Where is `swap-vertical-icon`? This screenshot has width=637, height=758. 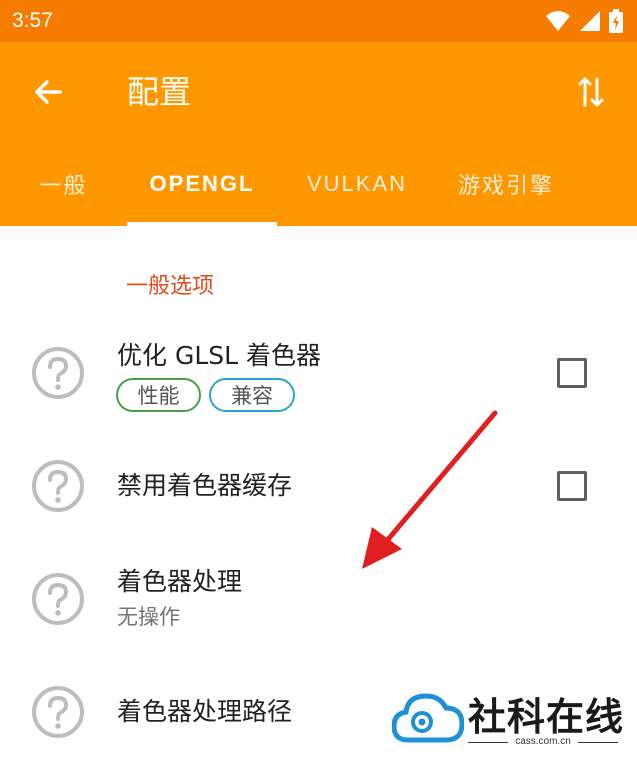 swap-vertical-icon is located at coordinates (591, 92).